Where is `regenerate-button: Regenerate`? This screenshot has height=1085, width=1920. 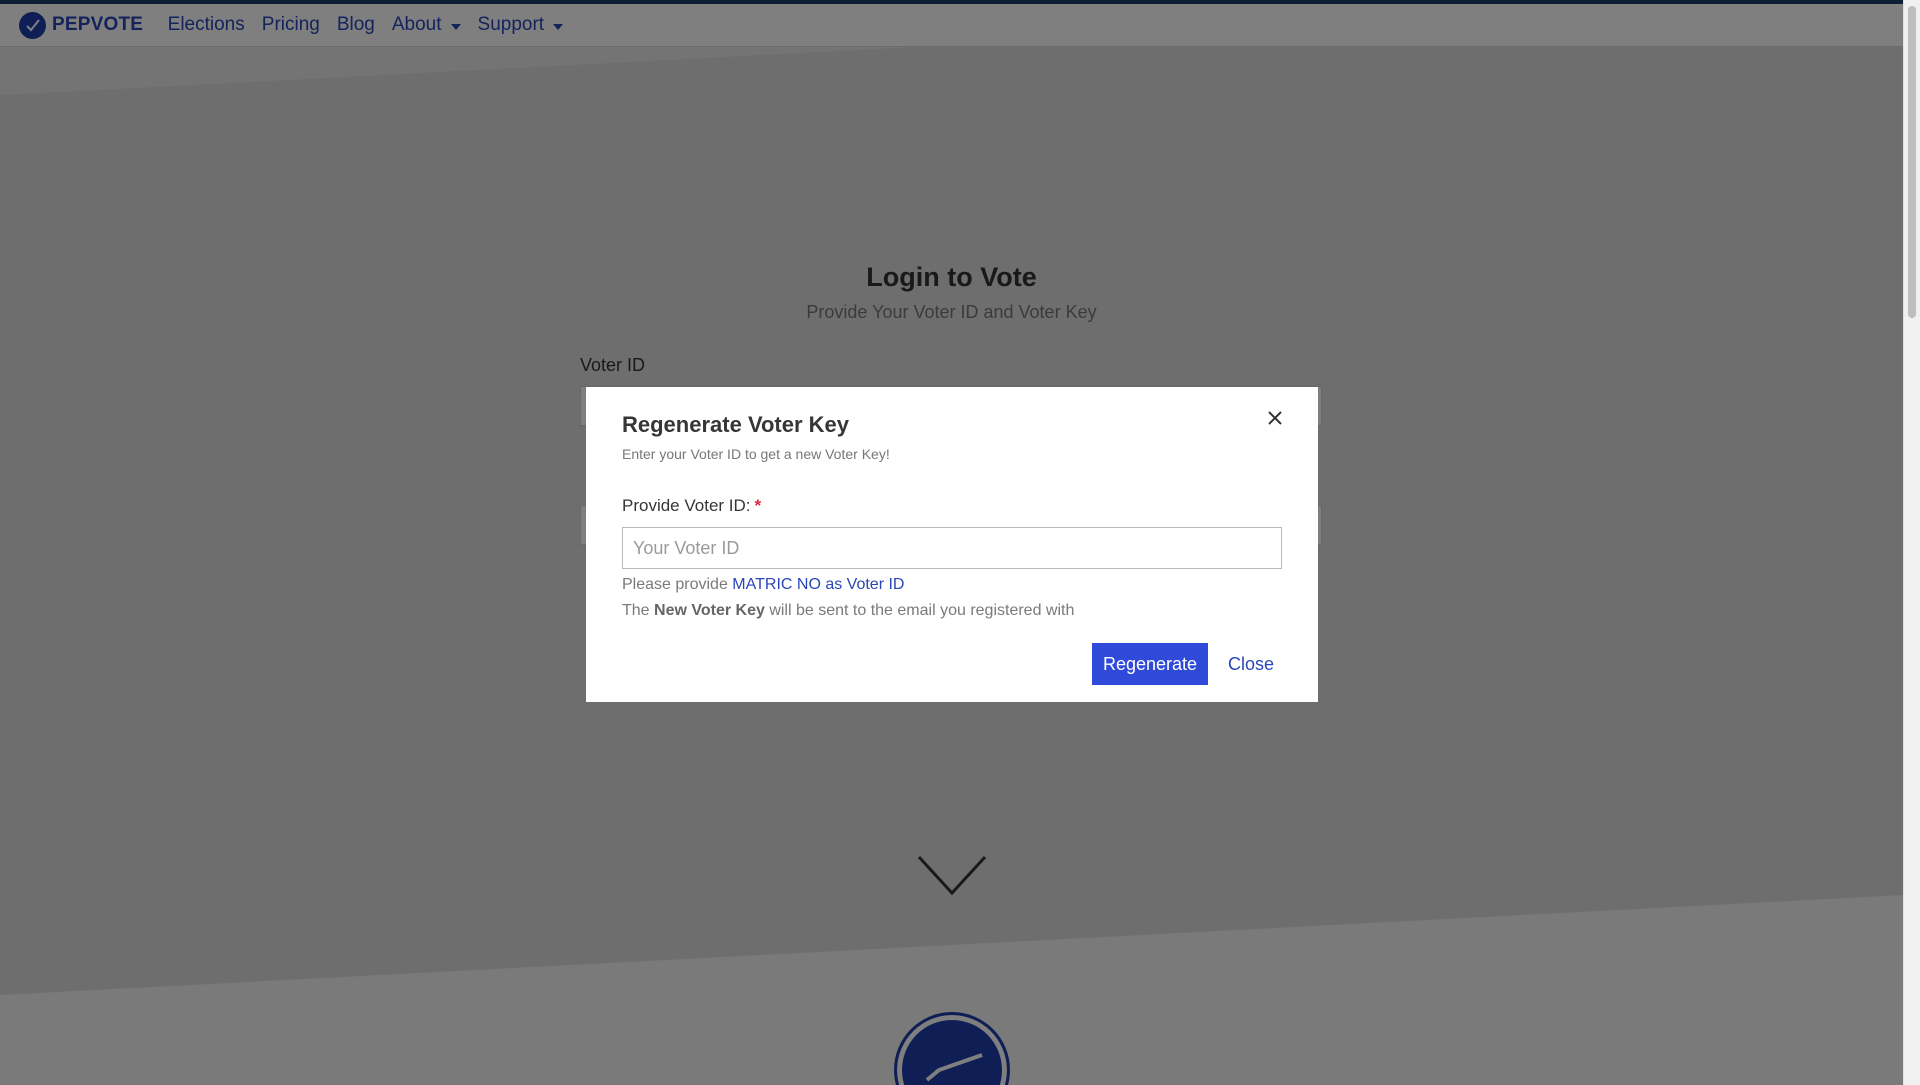
regenerate-button: Regenerate is located at coordinates (1150, 664).